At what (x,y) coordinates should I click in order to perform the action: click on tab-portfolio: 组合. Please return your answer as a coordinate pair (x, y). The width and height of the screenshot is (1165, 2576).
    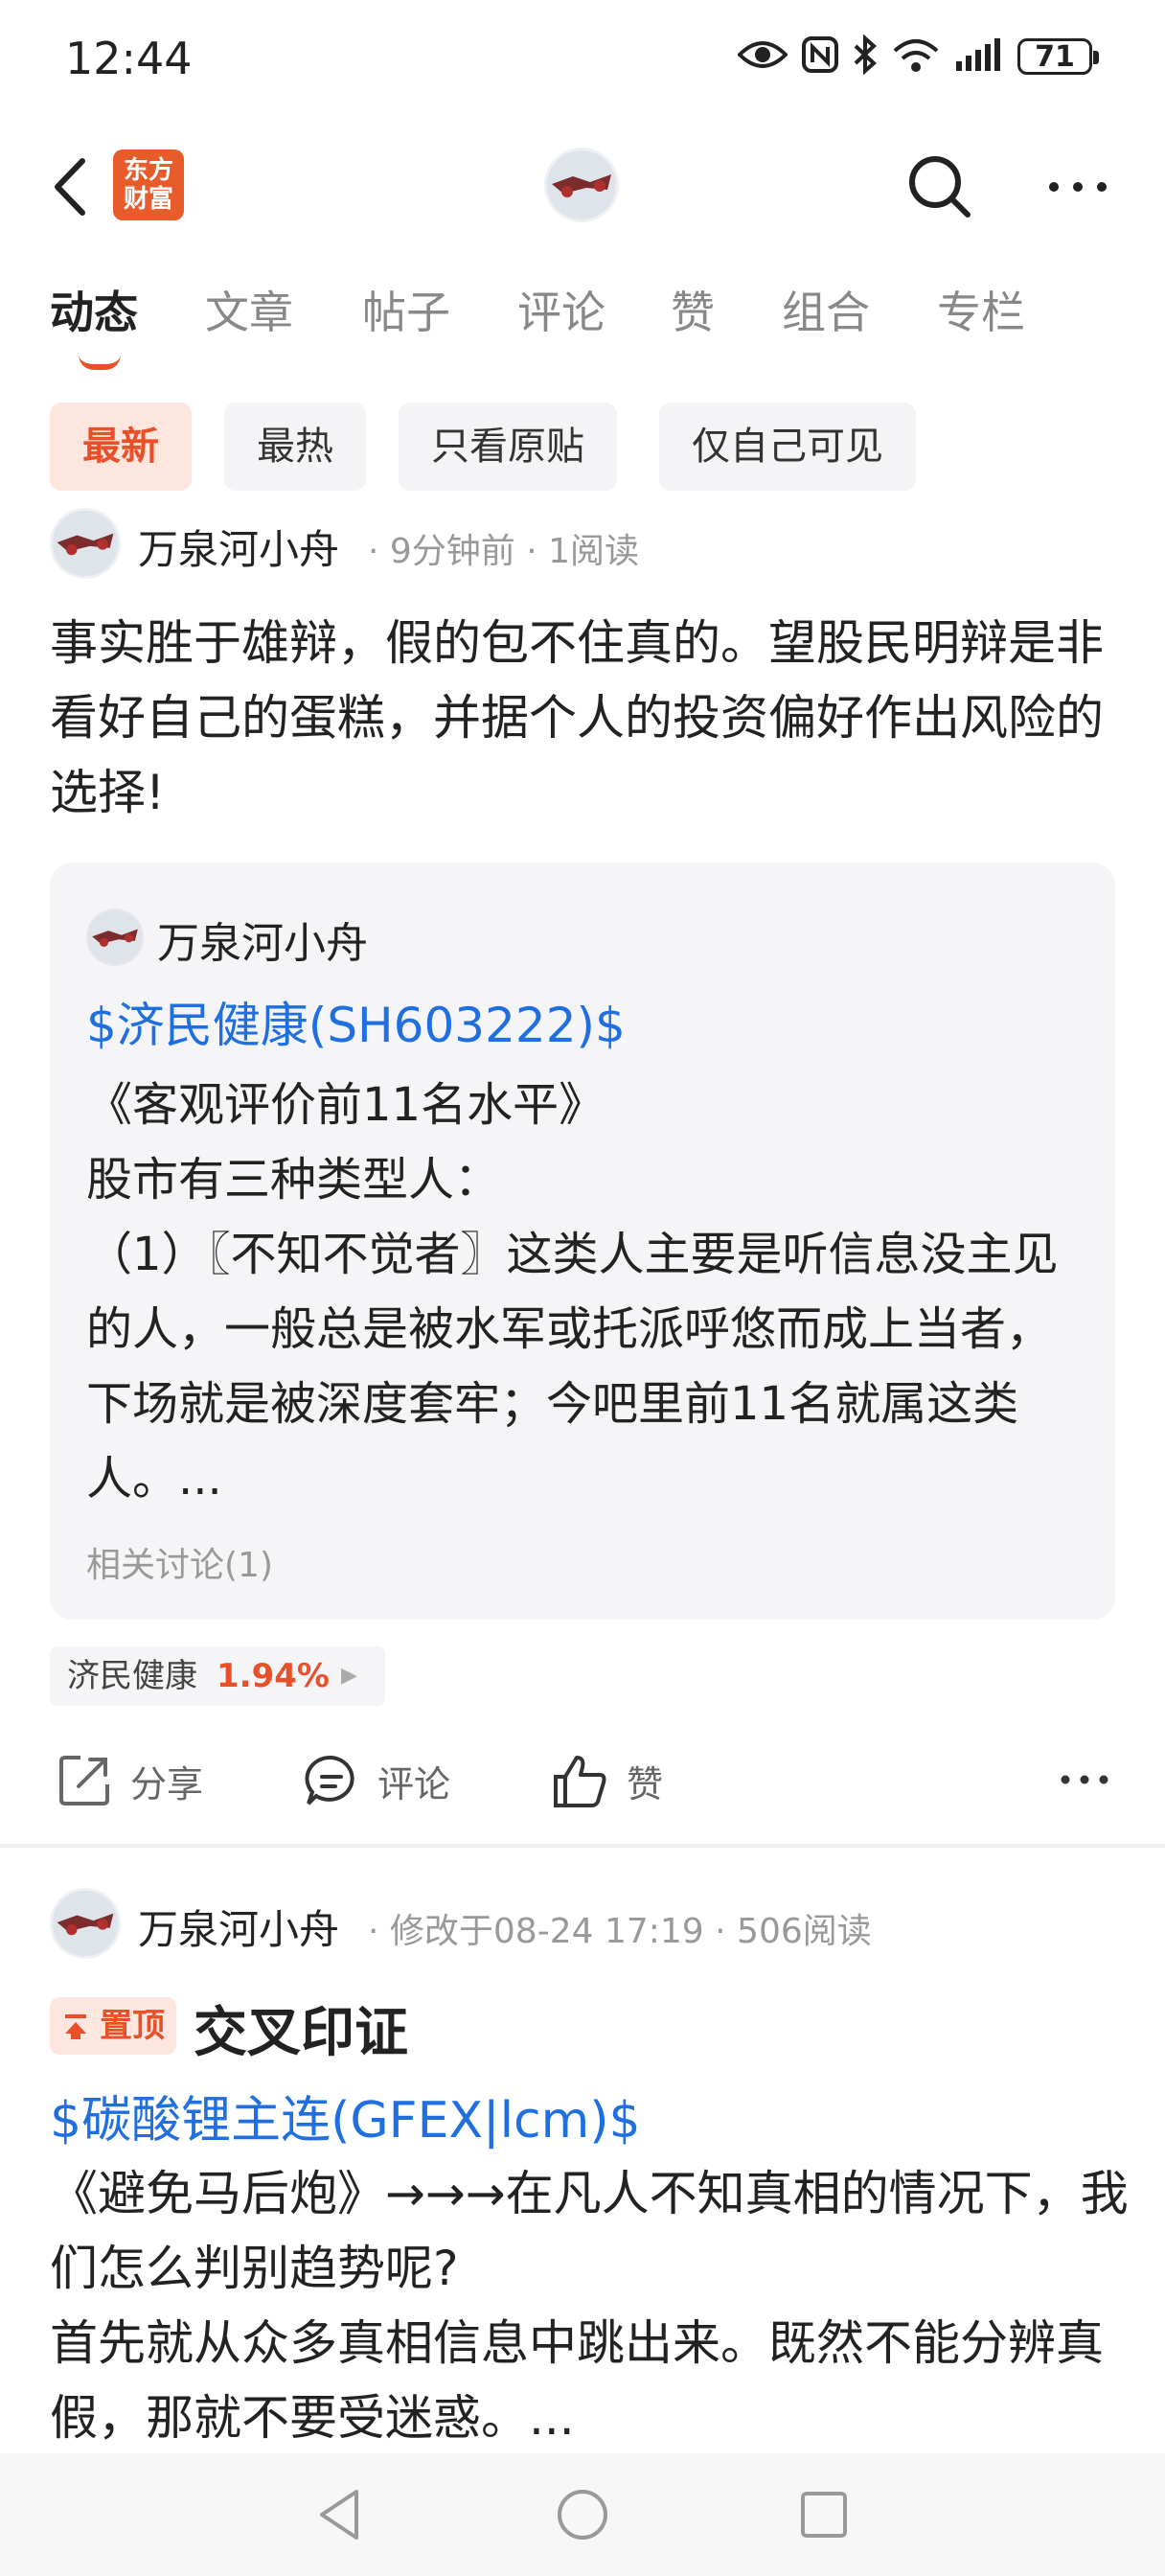
    Looking at the image, I should click on (826, 309).